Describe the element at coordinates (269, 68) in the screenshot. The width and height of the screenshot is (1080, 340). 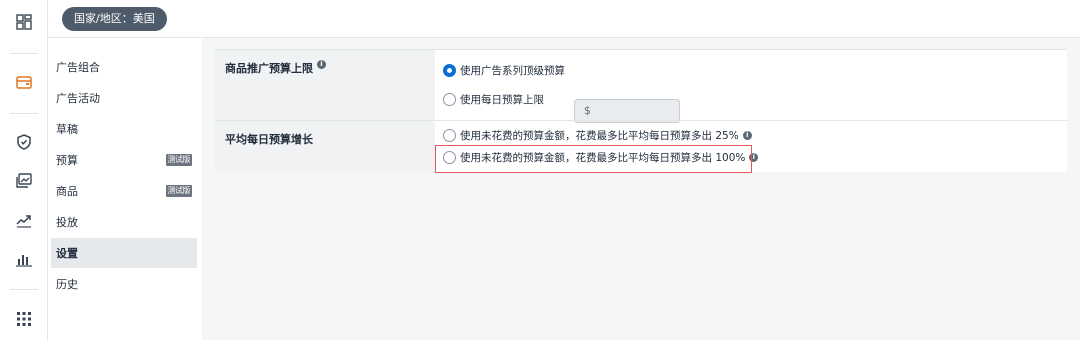
I see `budget-cap-label: 商品推广预算上限` at that location.